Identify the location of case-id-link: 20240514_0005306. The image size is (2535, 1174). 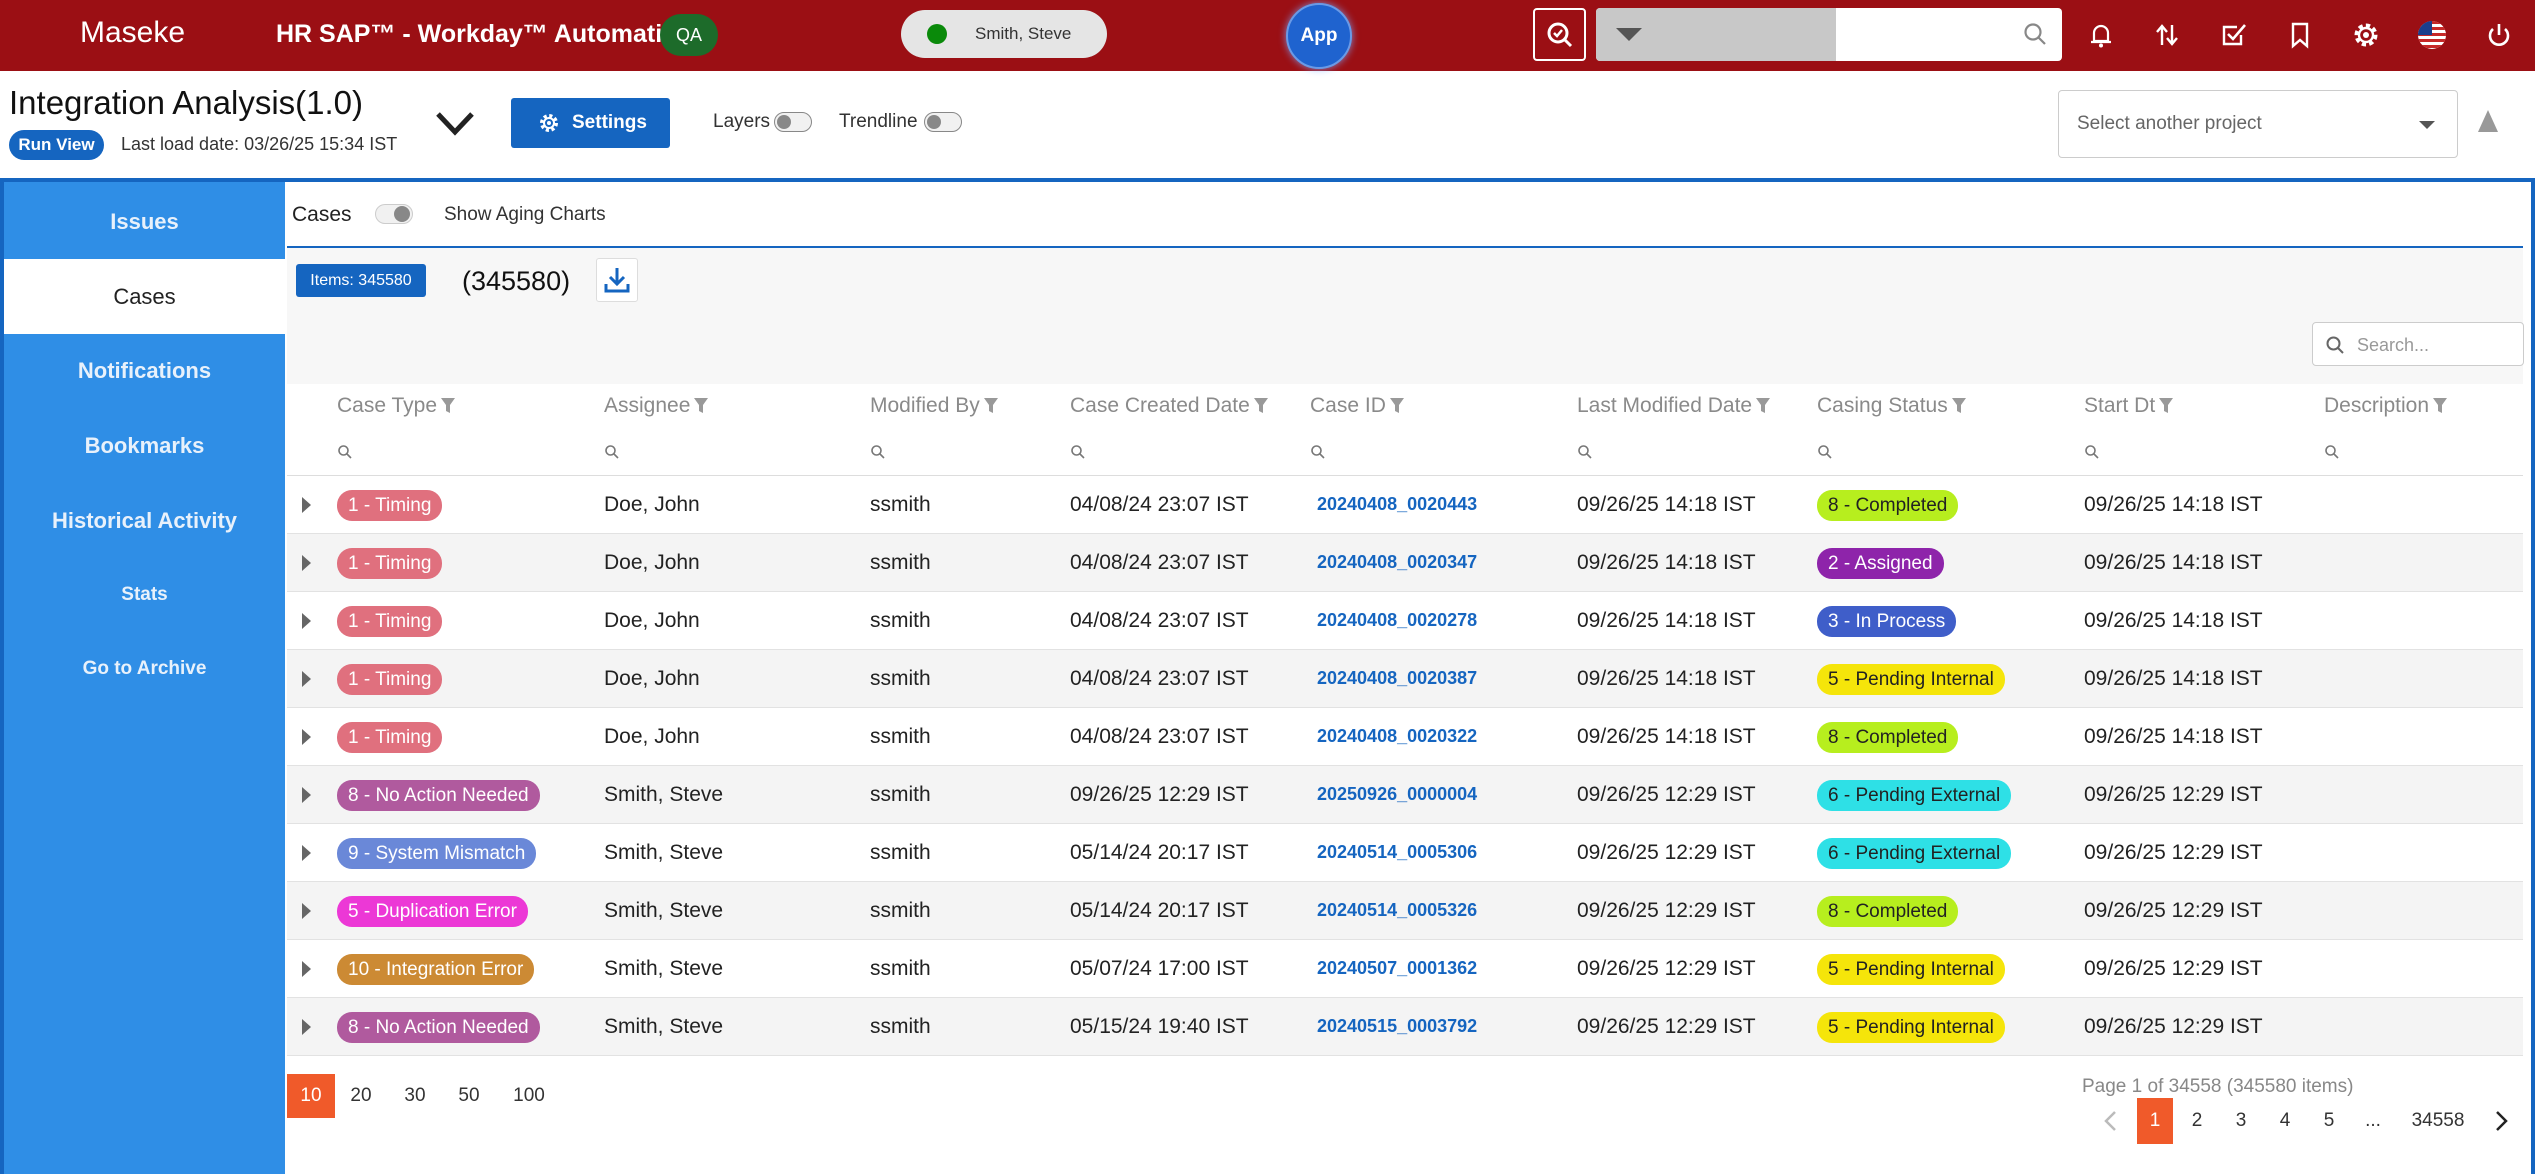
(1397, 852).